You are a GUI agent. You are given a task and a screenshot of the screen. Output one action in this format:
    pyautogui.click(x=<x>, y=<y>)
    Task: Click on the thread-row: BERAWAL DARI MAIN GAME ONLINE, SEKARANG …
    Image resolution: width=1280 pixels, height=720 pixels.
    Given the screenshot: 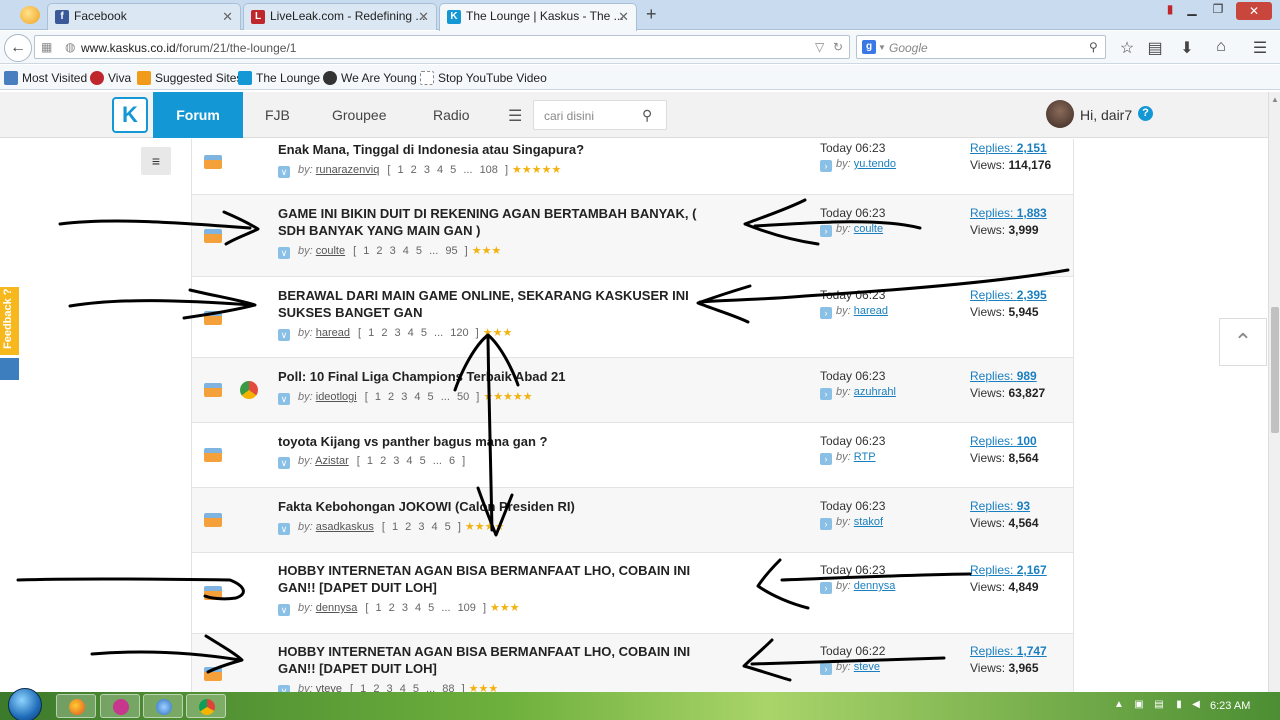 What is the action you would take?
    pyautogui.click(x=632, y=317)
    